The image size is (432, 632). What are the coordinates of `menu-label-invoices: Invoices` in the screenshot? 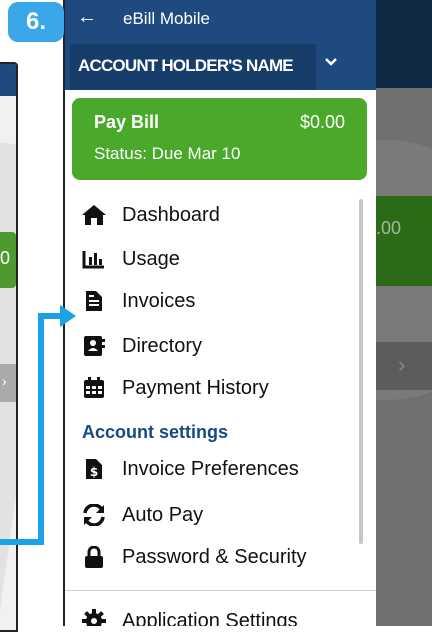 It's located at (159, 300).